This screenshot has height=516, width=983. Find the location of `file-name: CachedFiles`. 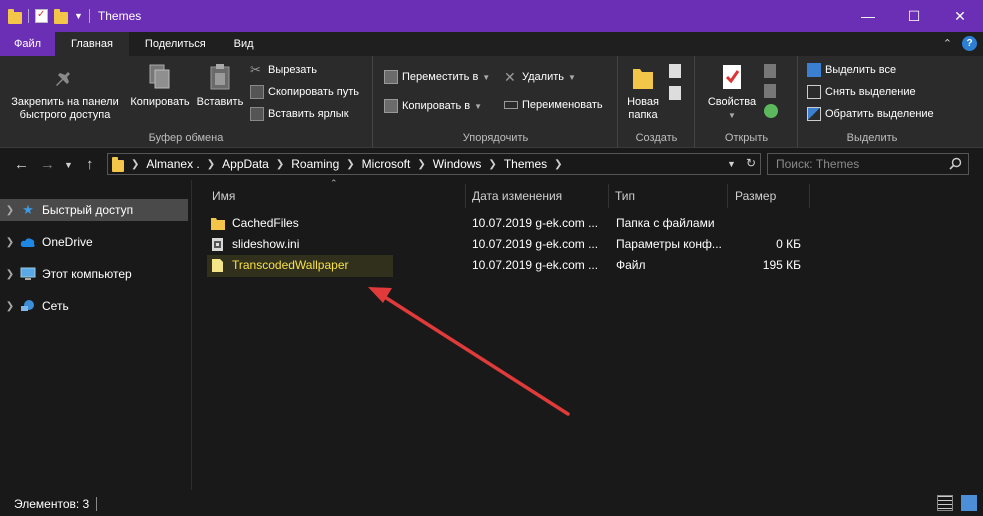

file-name: CachedFiles is located at coordinates (265, 223).